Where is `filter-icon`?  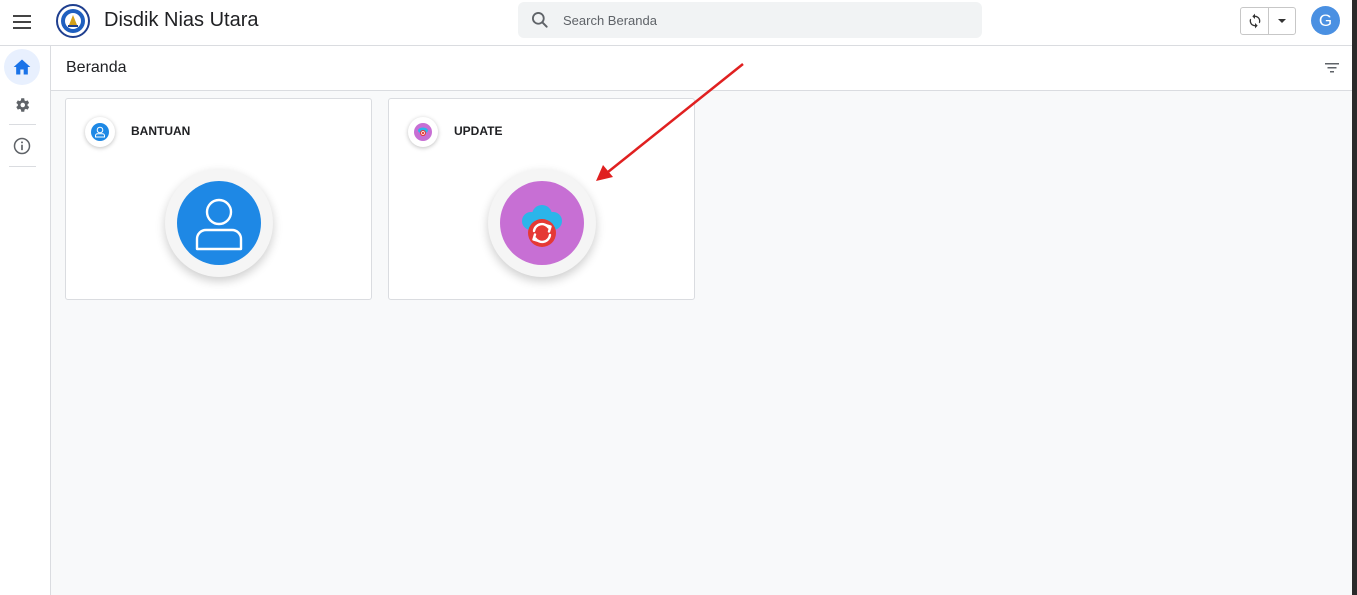
filter-icon is located at coordinates (1332, 68).